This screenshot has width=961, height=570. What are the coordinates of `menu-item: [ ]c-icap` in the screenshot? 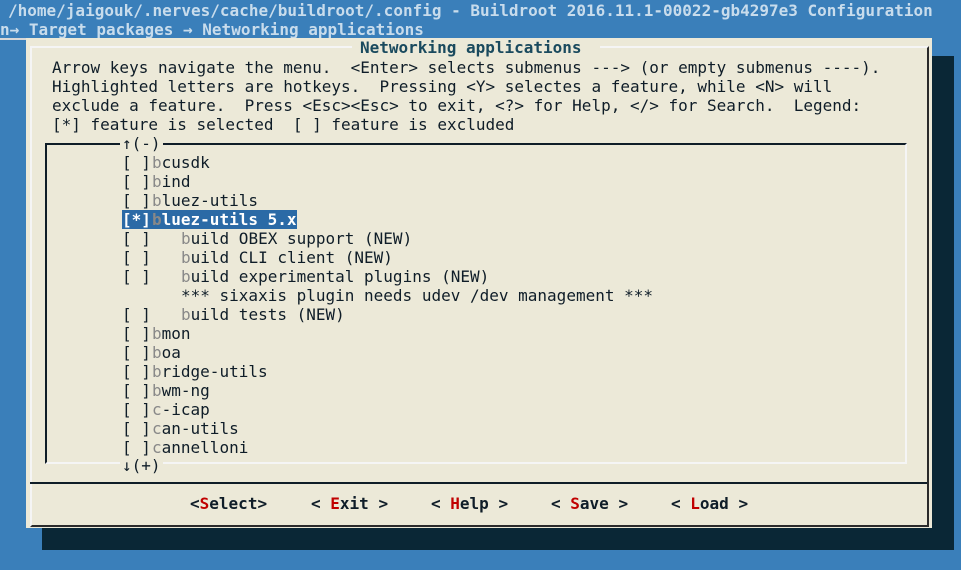 It's located at (166, 409).